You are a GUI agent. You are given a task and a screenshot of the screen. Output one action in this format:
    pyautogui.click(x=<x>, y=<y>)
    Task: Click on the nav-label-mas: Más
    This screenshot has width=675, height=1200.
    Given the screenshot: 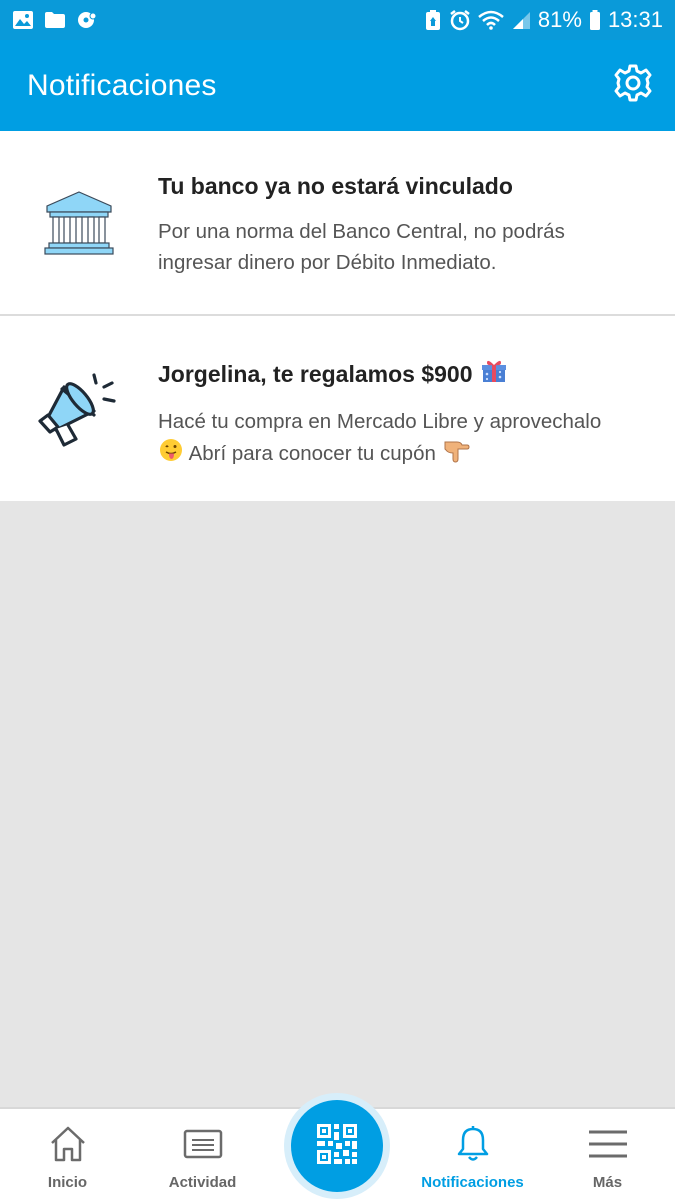 What is the action you would take?
    pyautogui.click(x=607, y=1182)
    